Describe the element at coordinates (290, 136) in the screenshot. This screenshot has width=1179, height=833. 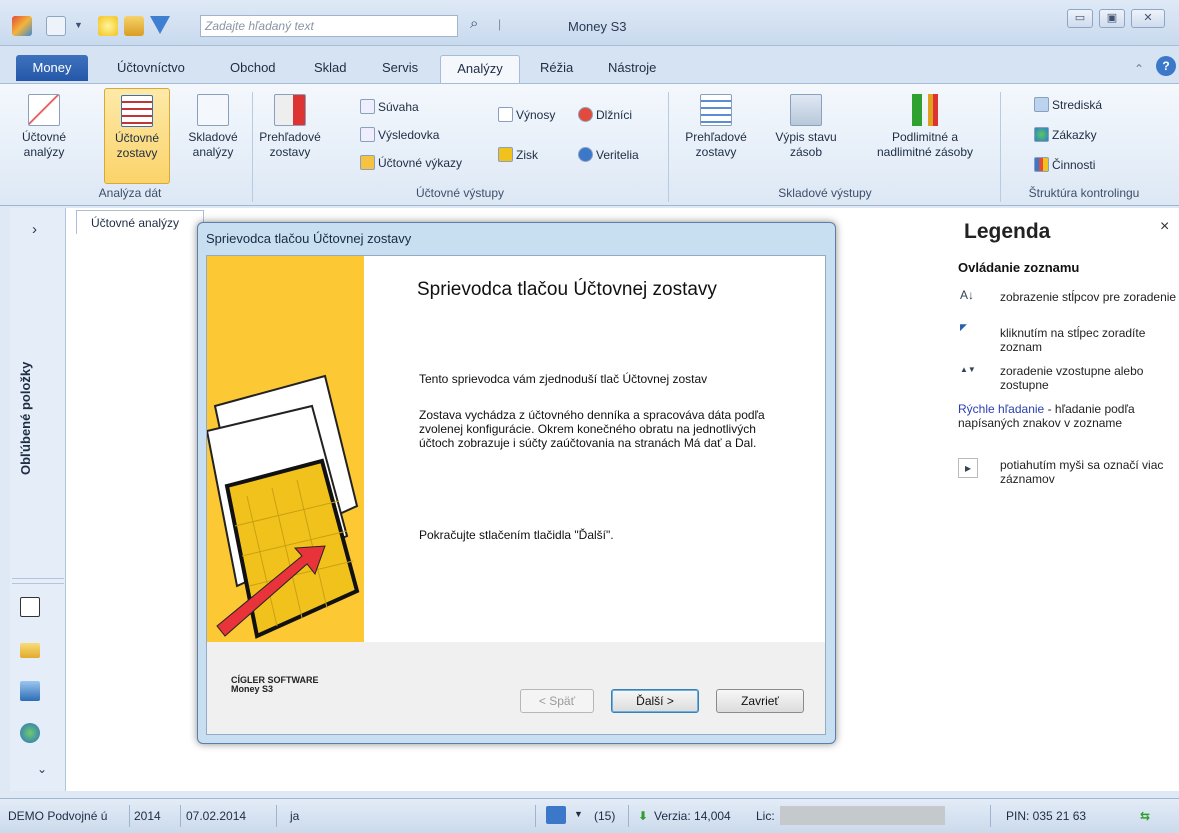
I see `prehladove-zostavy-button: Prehľadové zostavy` at that location.